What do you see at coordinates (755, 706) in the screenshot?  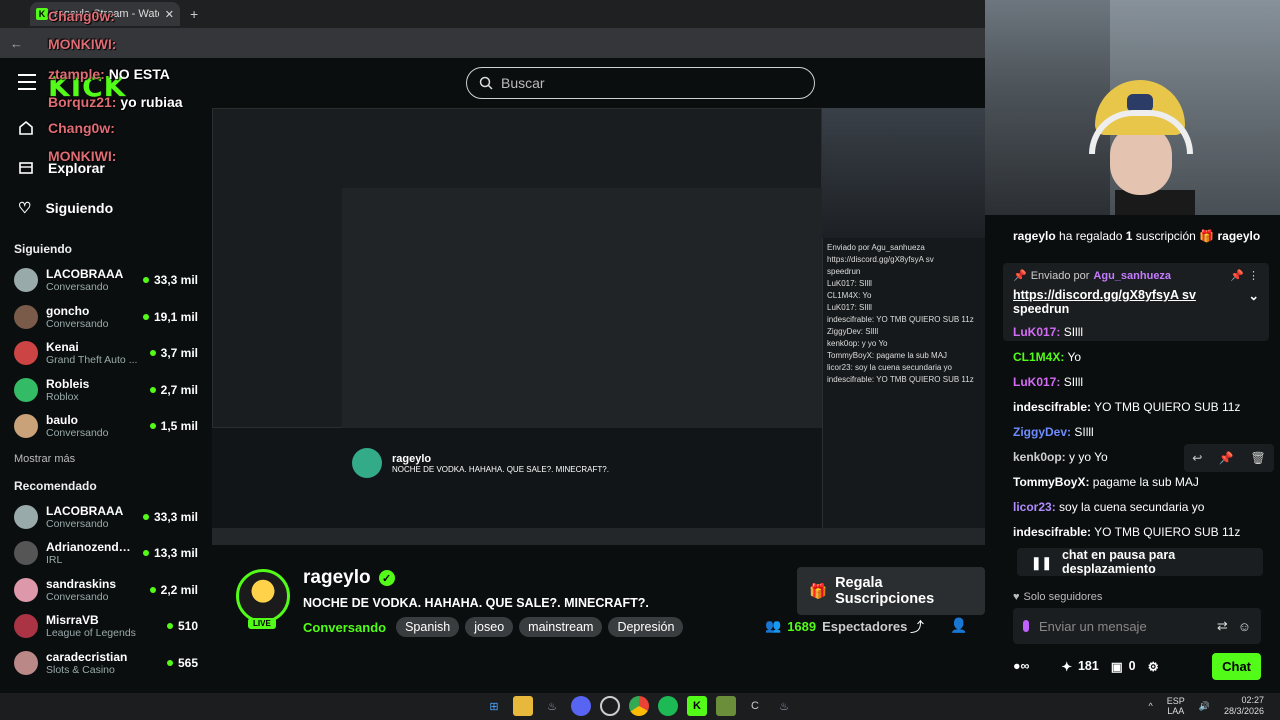 I see `ccleaner-icon: C` at bounding box center [755, 706].